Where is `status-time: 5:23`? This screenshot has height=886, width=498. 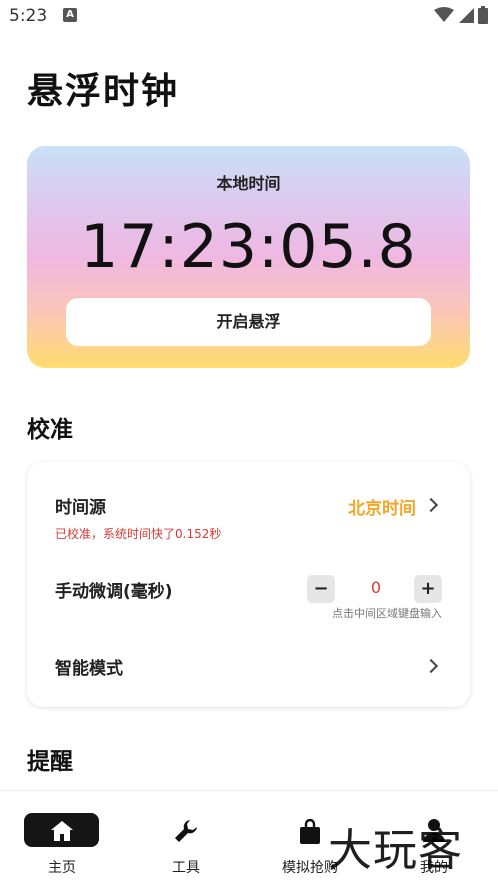 status-time: 5:23 is located at coordinates (28, 16).